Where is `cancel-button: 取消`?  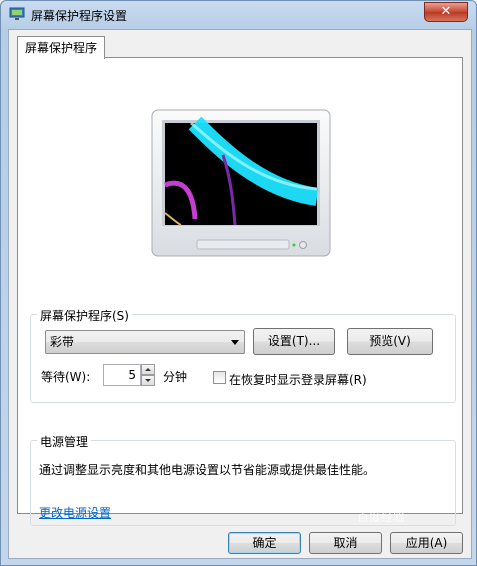
cancel-button: 取消 is located at coordinates (345, 543).